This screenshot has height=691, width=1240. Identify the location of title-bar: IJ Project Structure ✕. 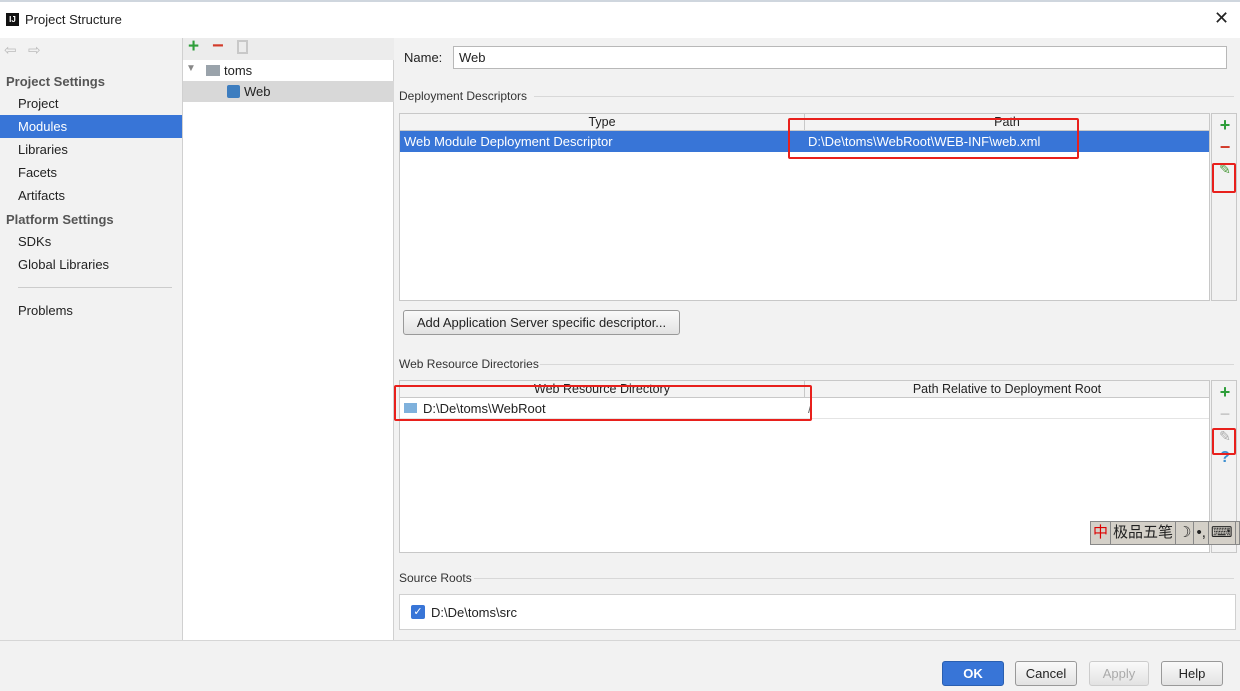
(620, 19).